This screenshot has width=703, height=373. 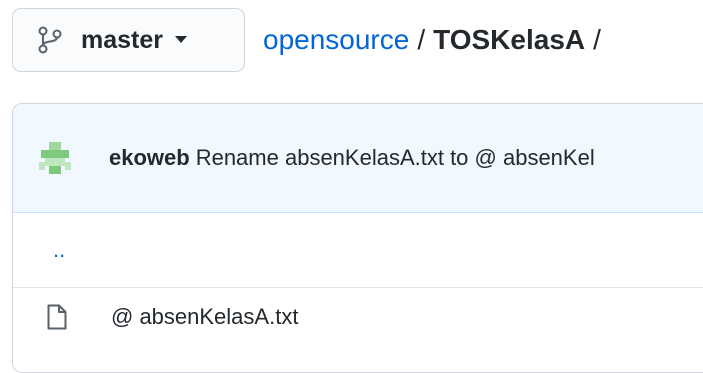 I want to click on branch-select-button: master, so click(x=128, y=40).